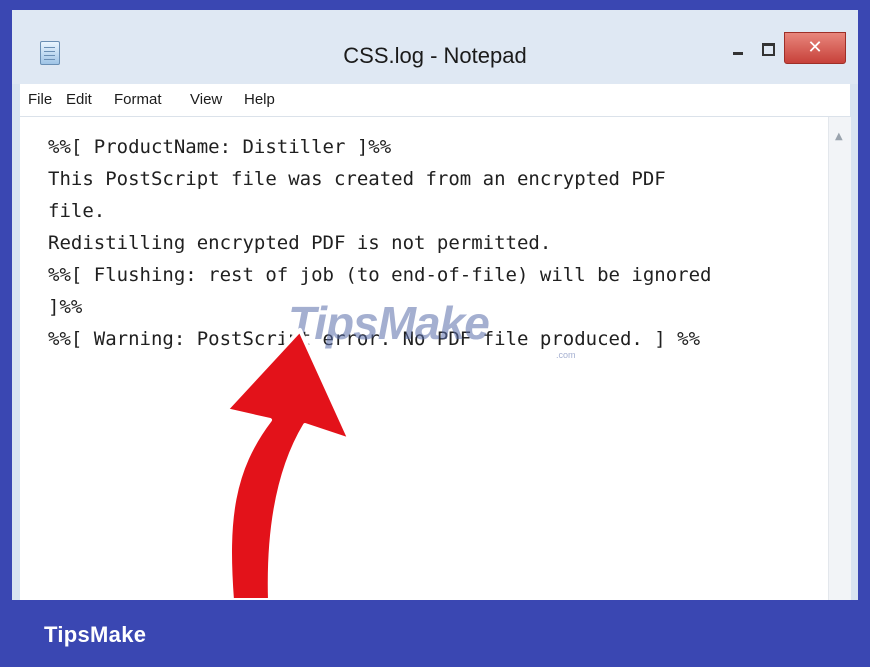 This screenshot has width=870, height=667. What do you see at coordinates (435, 633) in the screenshot?
I see `footer-bar: TipsMake` at bounding box center [435, 633].